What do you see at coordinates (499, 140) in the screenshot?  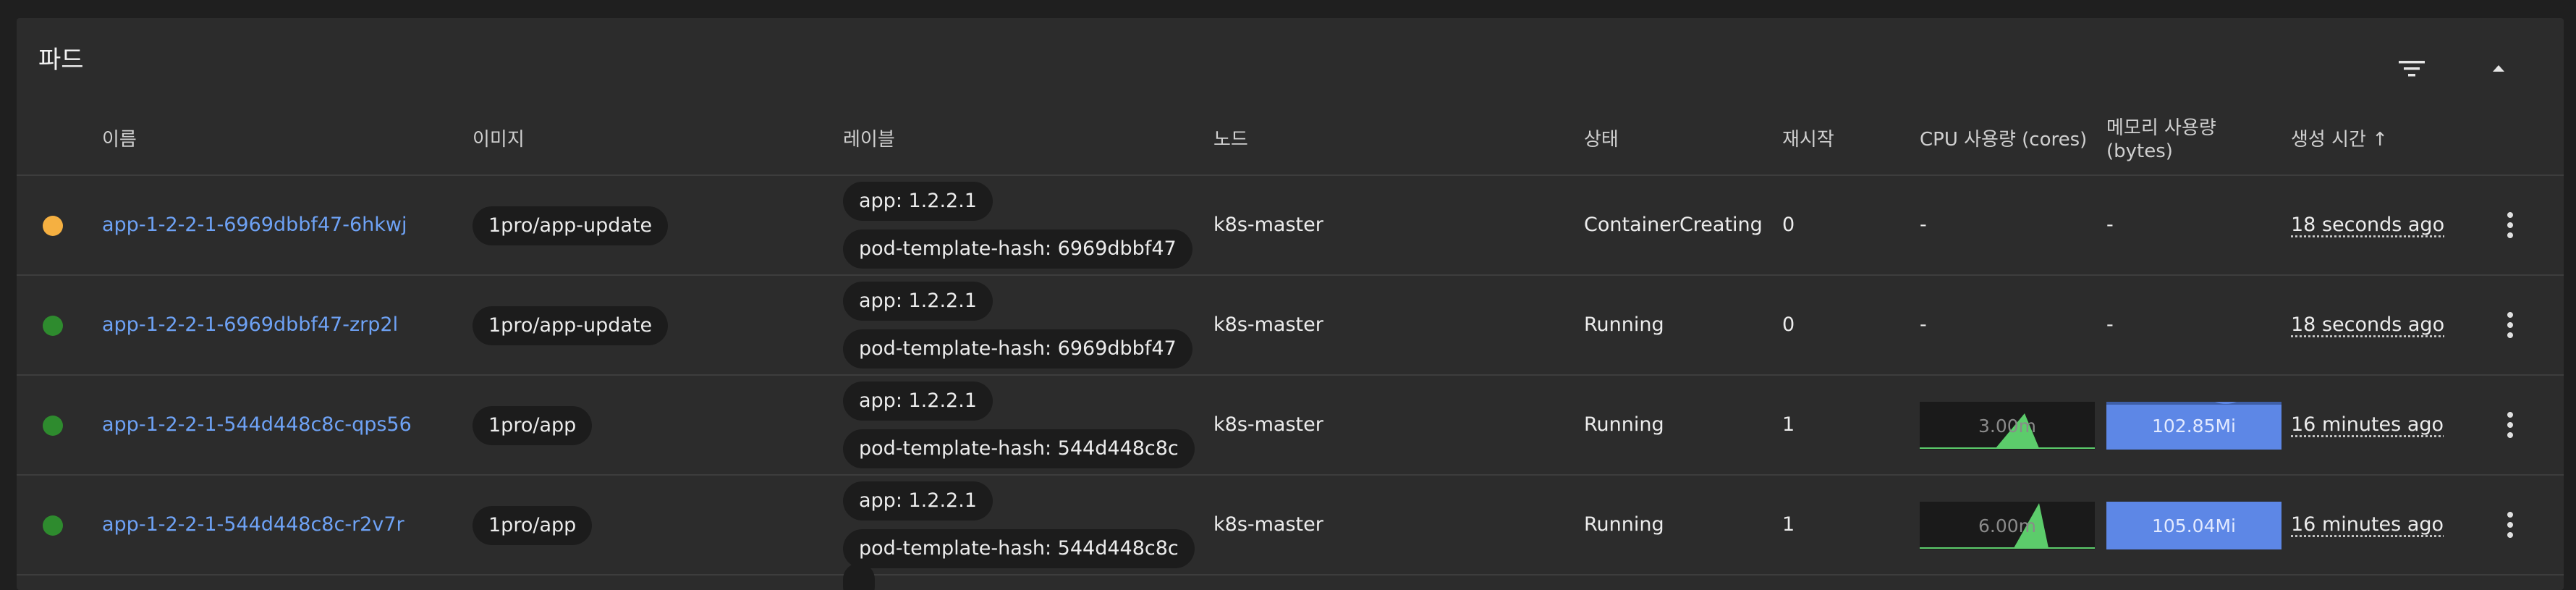 I see `col-image: 이미지` at bounding box center [499, 140].